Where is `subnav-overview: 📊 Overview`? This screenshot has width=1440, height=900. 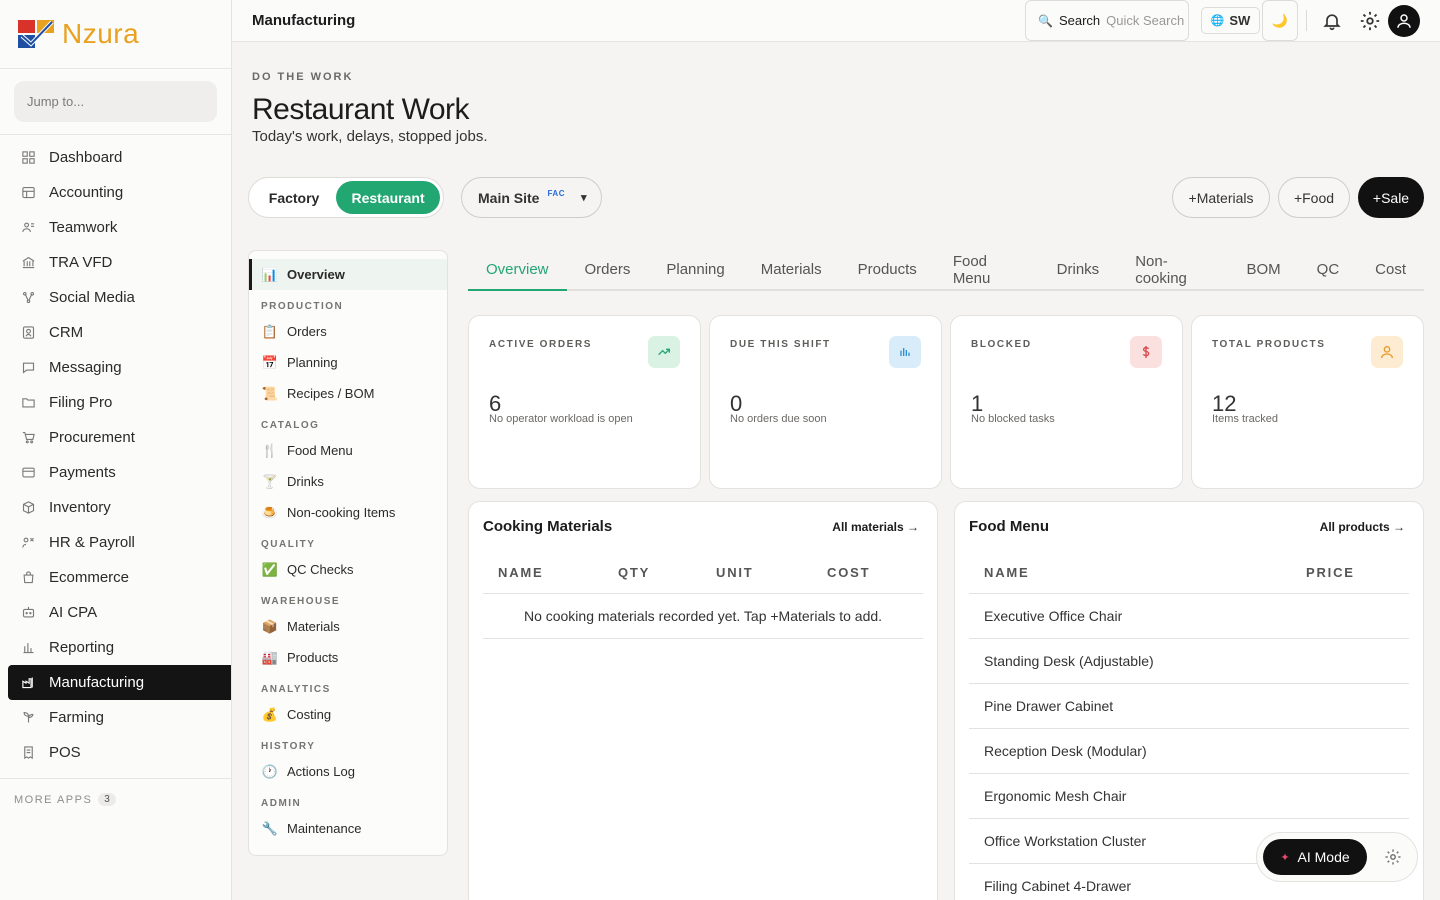 subnav-overview: 📊 Overview is located at coordinates (348, 274).